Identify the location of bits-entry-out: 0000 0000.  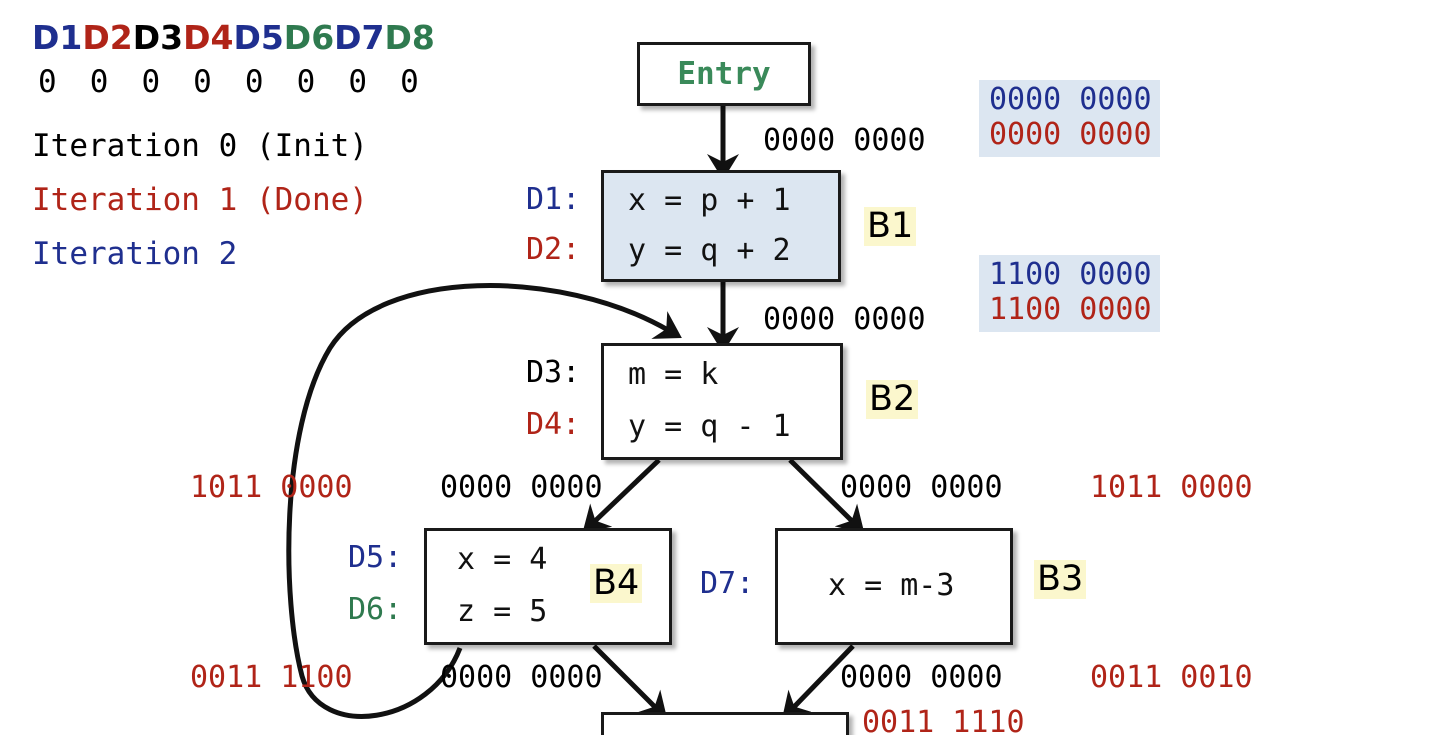
(844, 140).